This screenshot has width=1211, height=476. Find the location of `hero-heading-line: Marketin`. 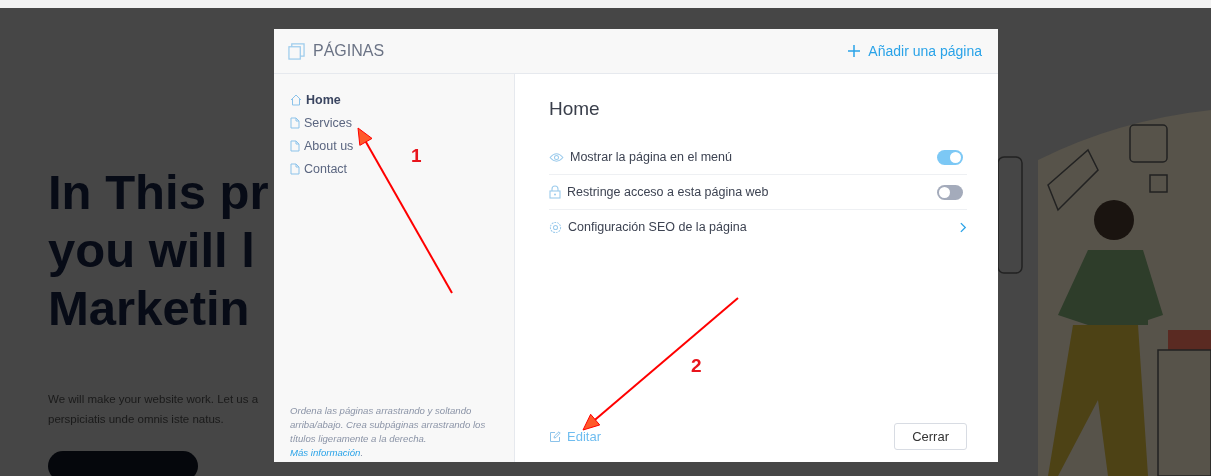

hero-heading-line: Marketin is located at coordinates (149, 308).